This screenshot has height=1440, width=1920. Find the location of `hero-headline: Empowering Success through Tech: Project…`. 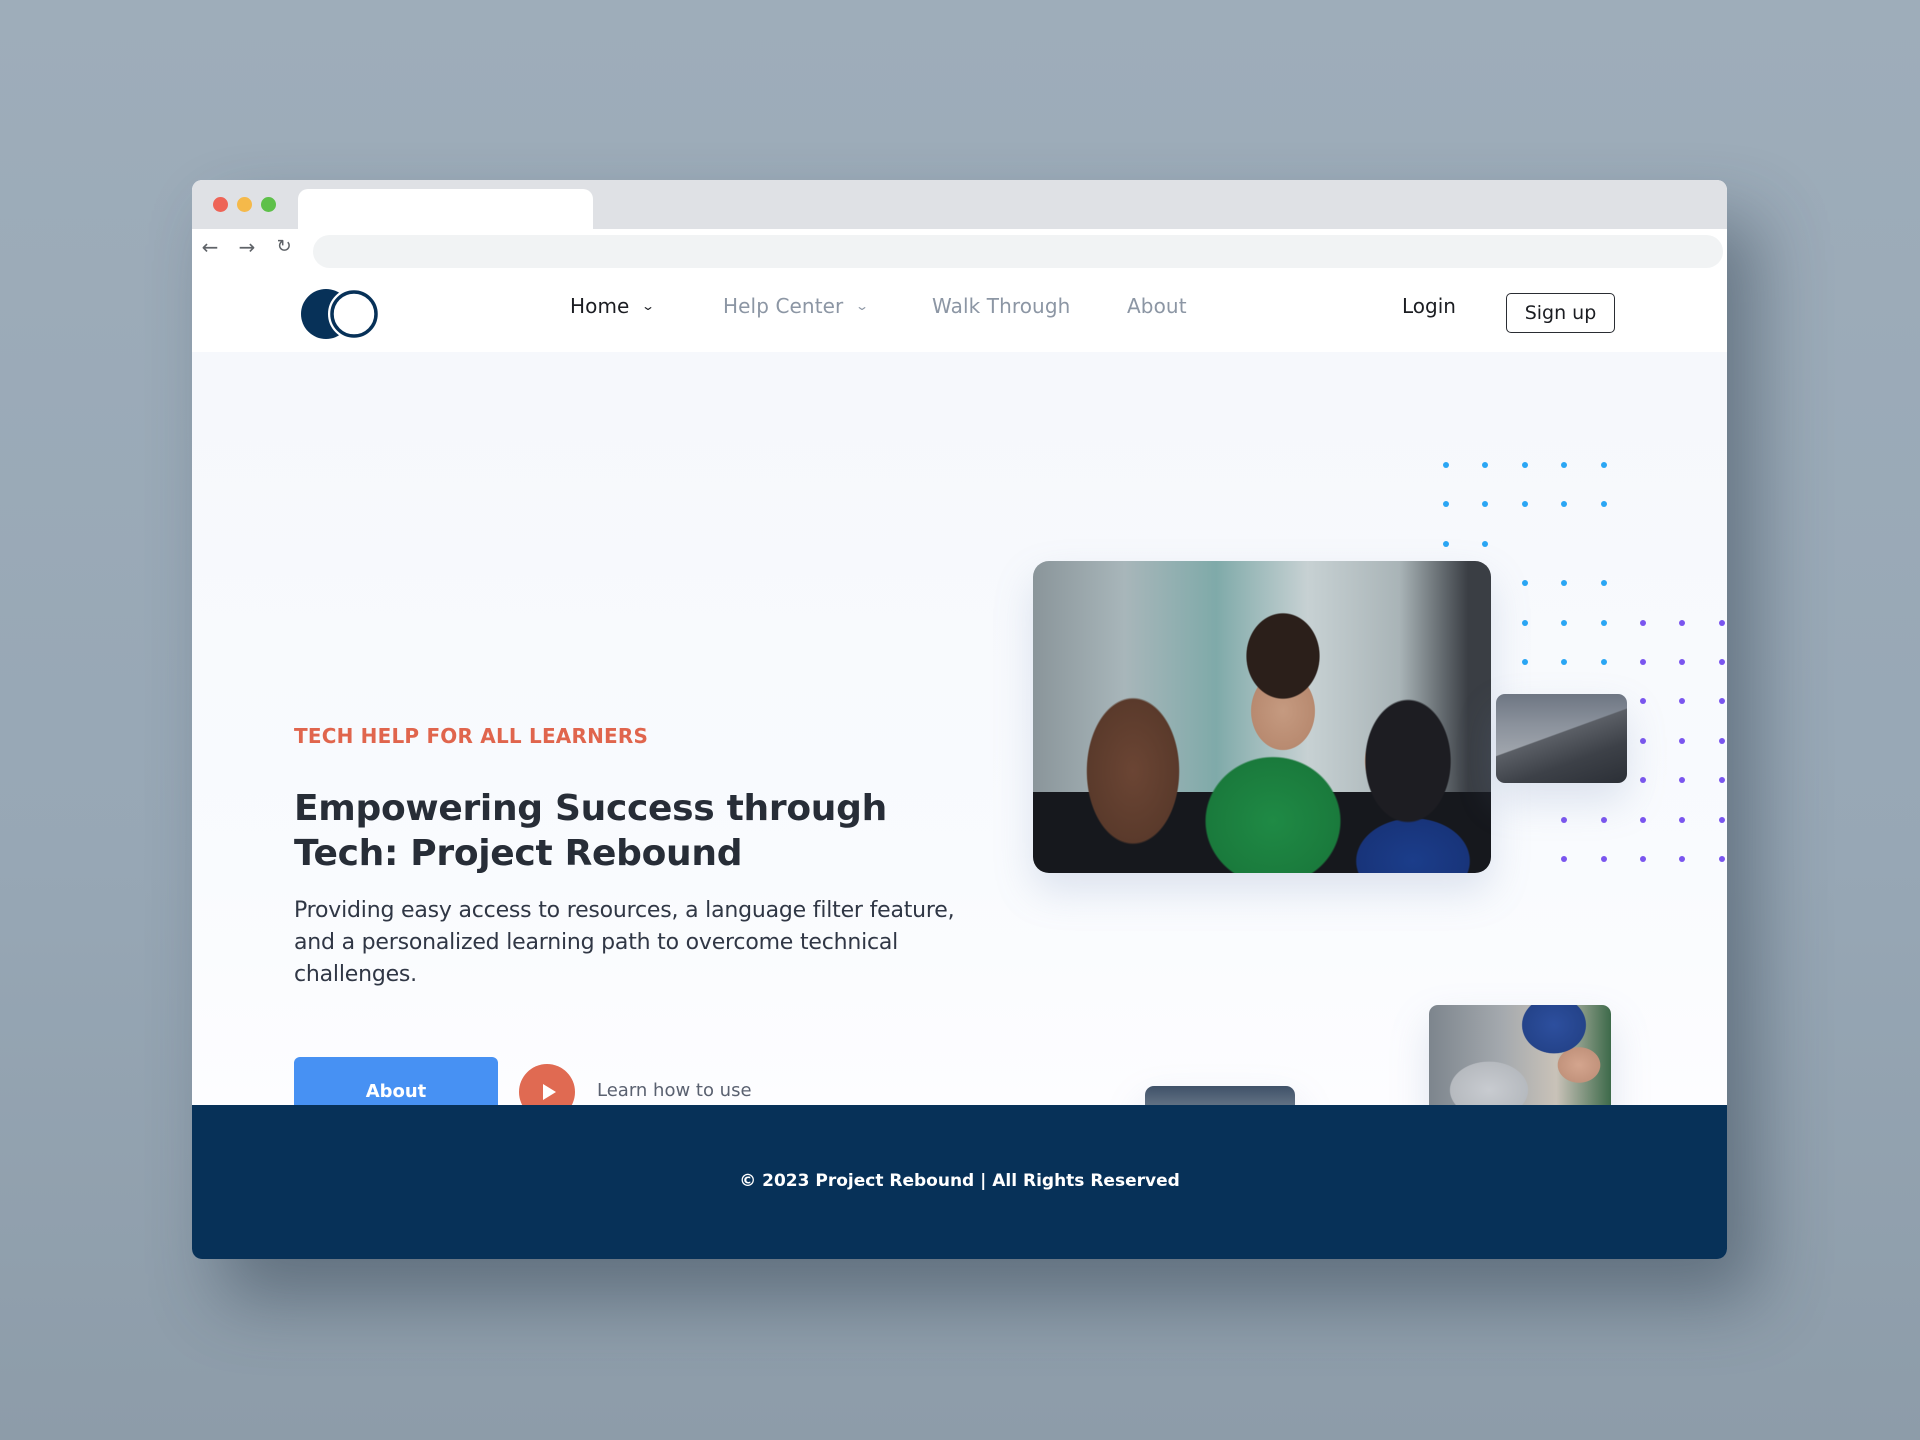

hero-headline: Empowering Success through Tech: Project… is located at coordinates (590, 831).